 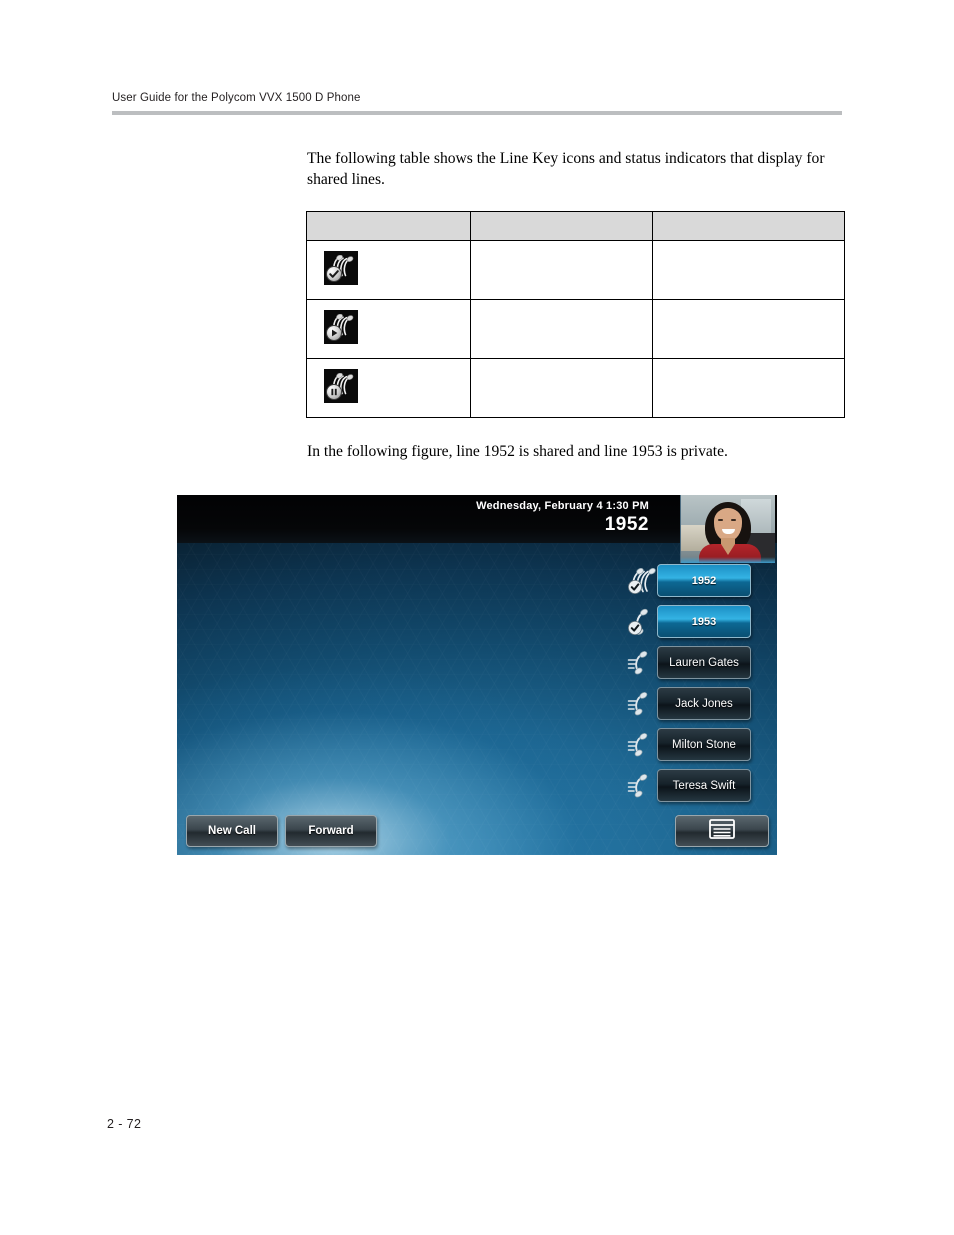 I want to click on menu-list-icon, so click(x=722, y=831).